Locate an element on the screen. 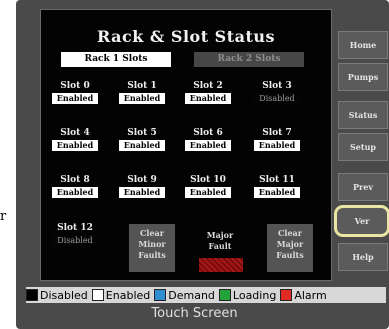 This screenshot has height=329, width=389. slot-1: Slot 1 Enabled is located at coordinates (142, 92).